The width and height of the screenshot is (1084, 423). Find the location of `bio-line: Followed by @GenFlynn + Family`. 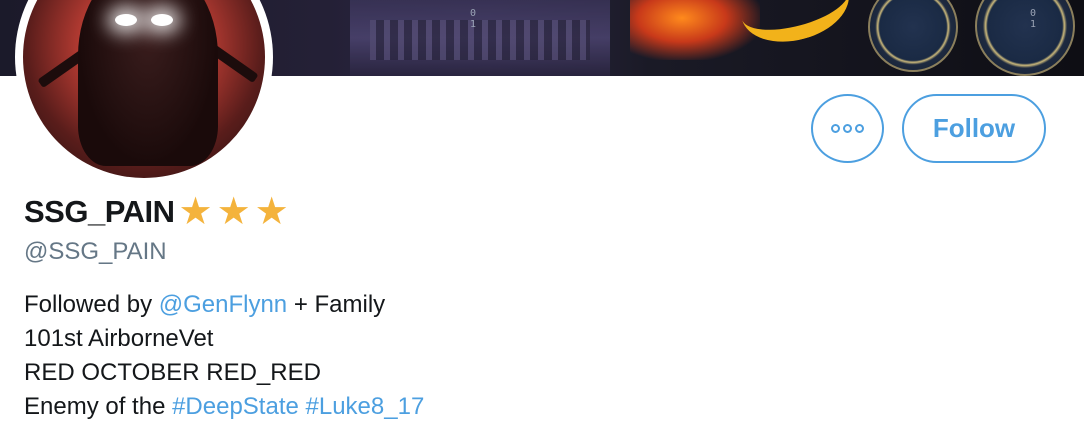

bio-line: Followed by @GenFlynn + Family is located at coordinates (205, 304).